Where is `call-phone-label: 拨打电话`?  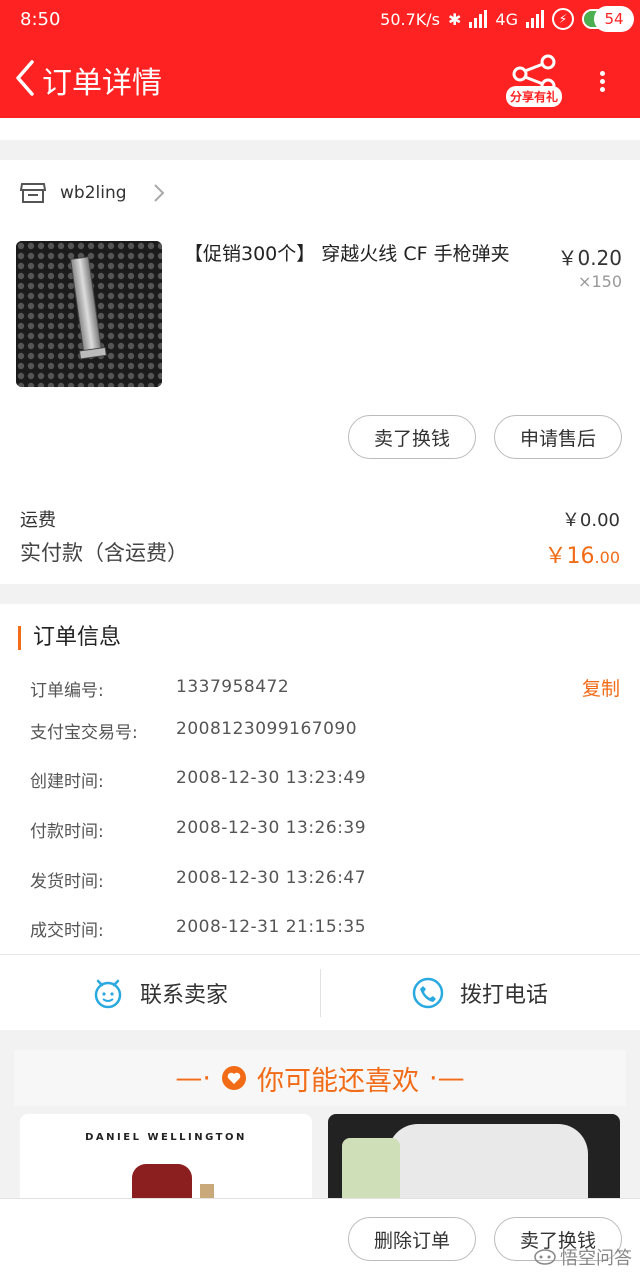
call-phone-label: 拨打电话 is located at coordinates (504, 995).